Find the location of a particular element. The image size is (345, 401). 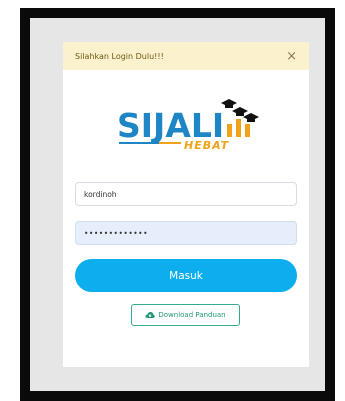

login-button-label: Masuk is located at coordinates (186, 275).